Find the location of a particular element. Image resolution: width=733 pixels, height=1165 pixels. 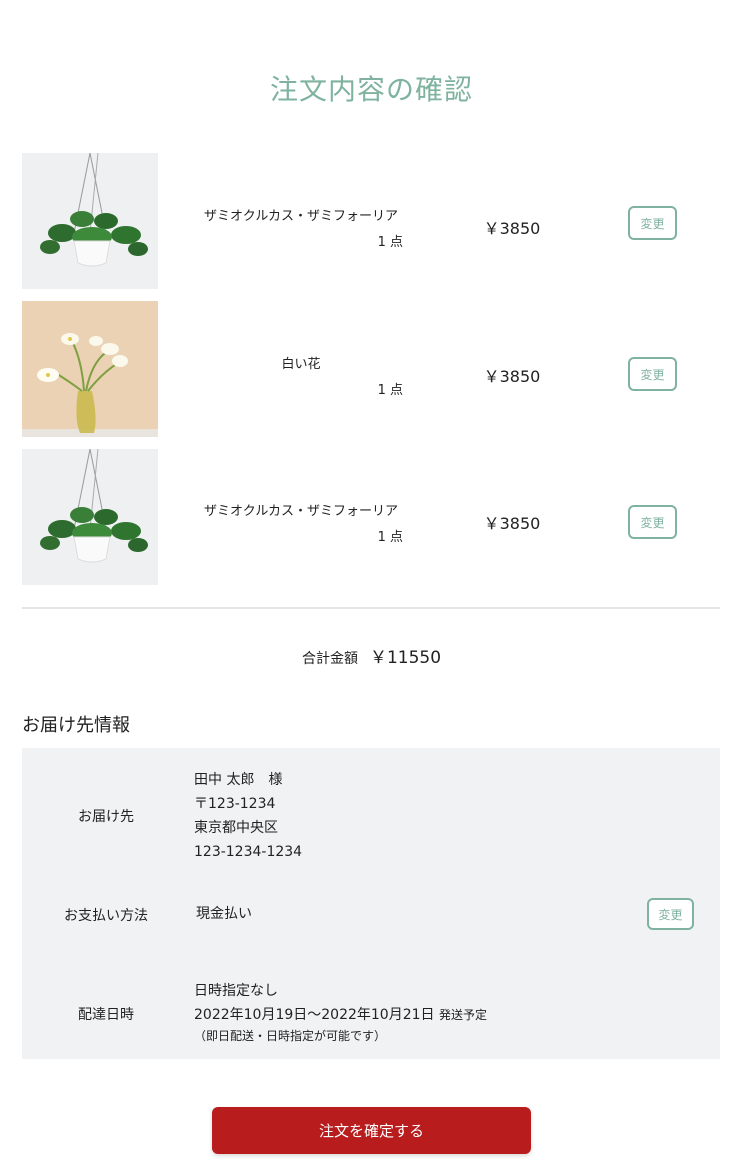

delivery-date-label: 配達日時 is located at coordinates (106, 1015).